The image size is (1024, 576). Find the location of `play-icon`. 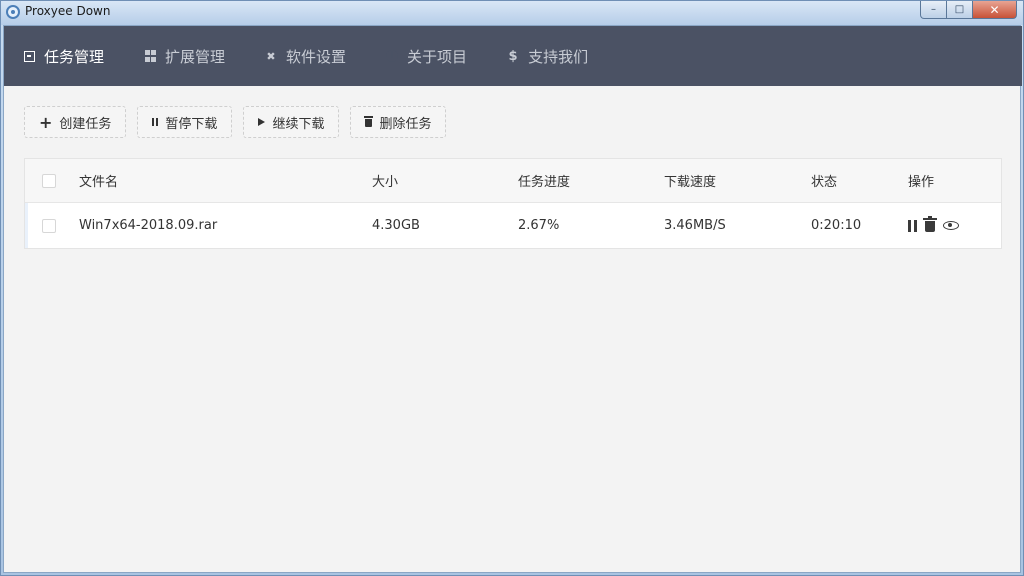

play-icon is located at coordinates (262, 122).